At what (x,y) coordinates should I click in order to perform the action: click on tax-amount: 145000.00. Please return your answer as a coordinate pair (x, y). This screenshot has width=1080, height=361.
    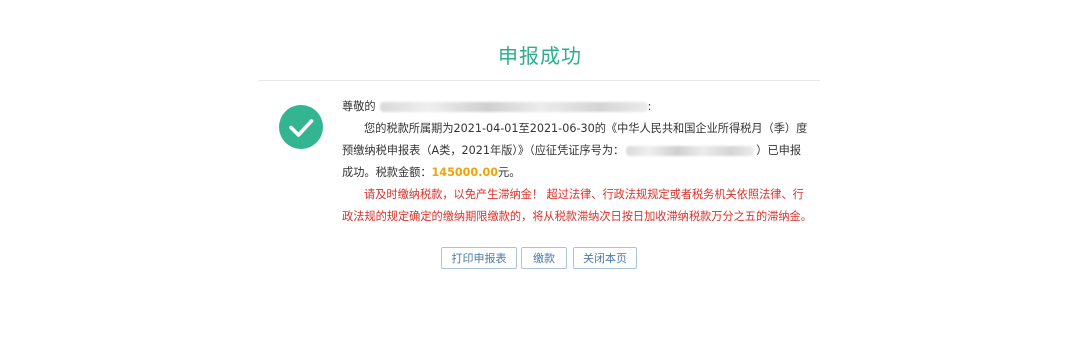
    Looking at the image, I should click on (465, 172).